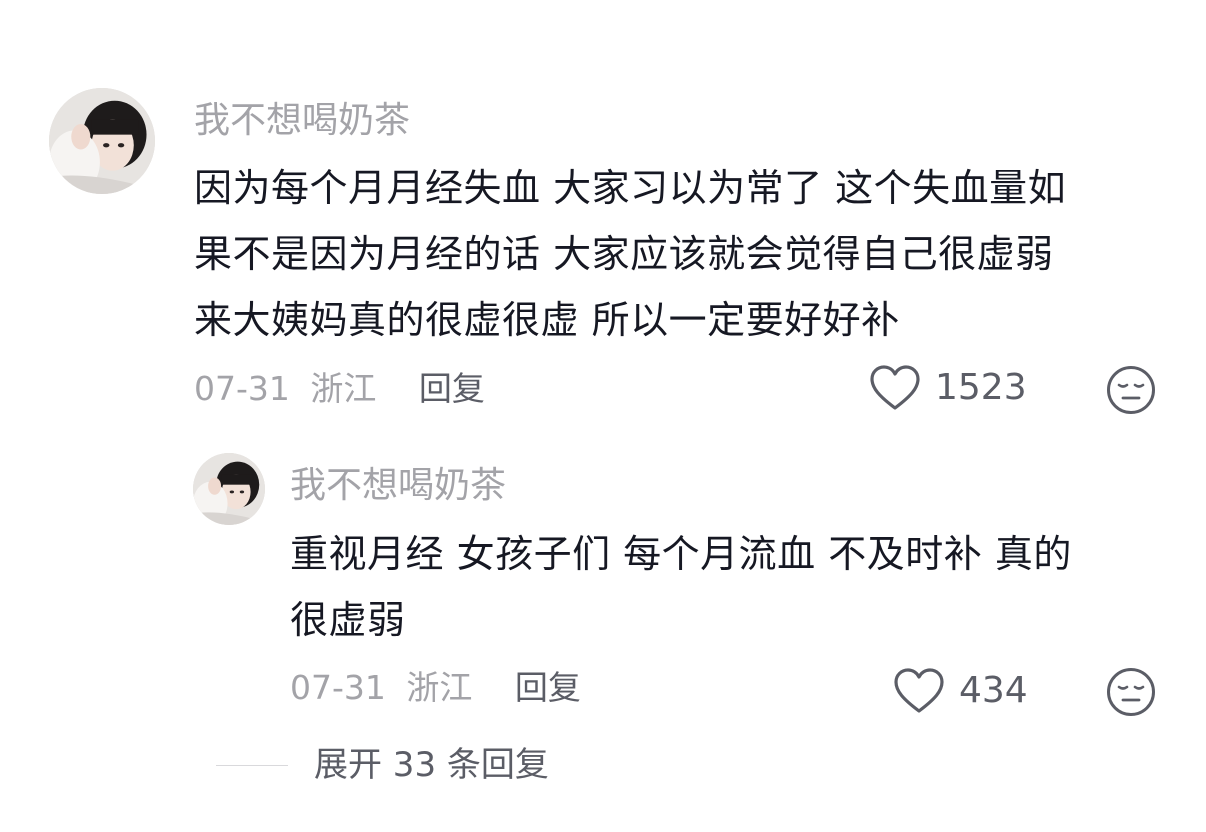  I want to click on divider, so click(252, 765).